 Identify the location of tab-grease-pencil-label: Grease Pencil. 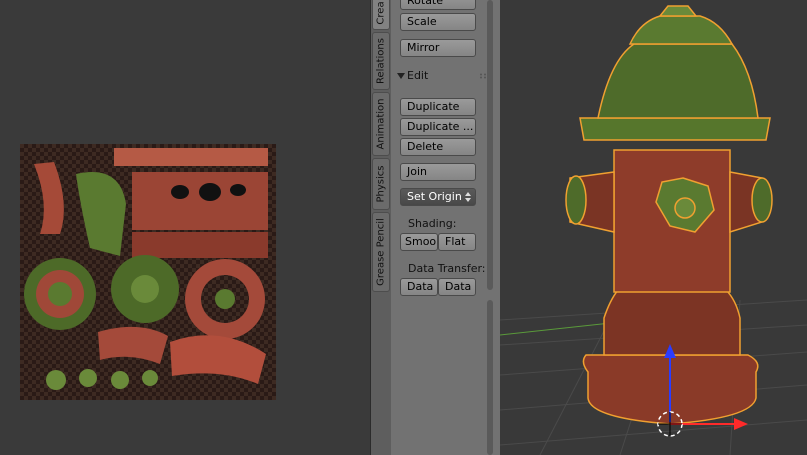
(381, 252).